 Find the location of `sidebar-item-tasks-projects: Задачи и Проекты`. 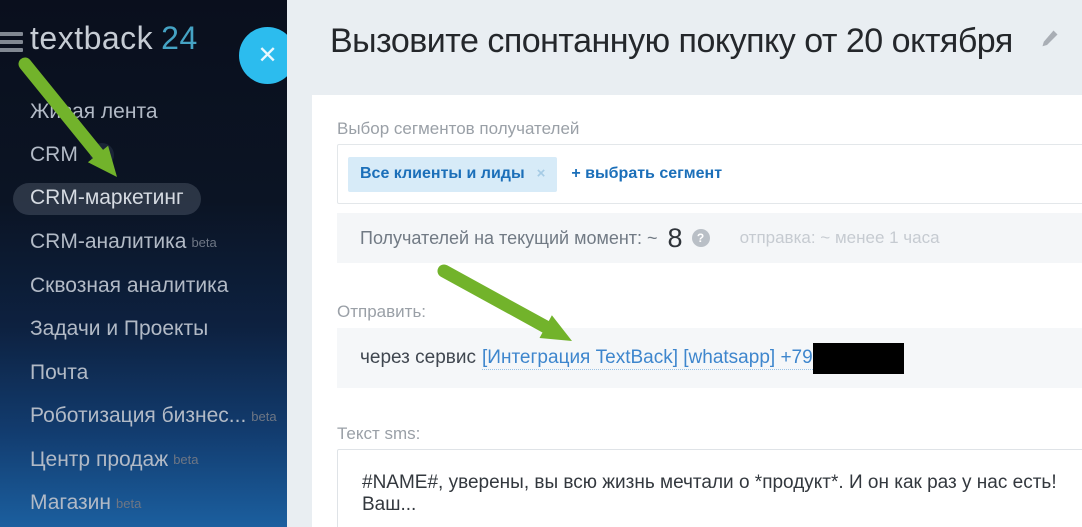

sidebar-item-tasks-projects: Задачи и Проекты is located at coordinates (143, 330).